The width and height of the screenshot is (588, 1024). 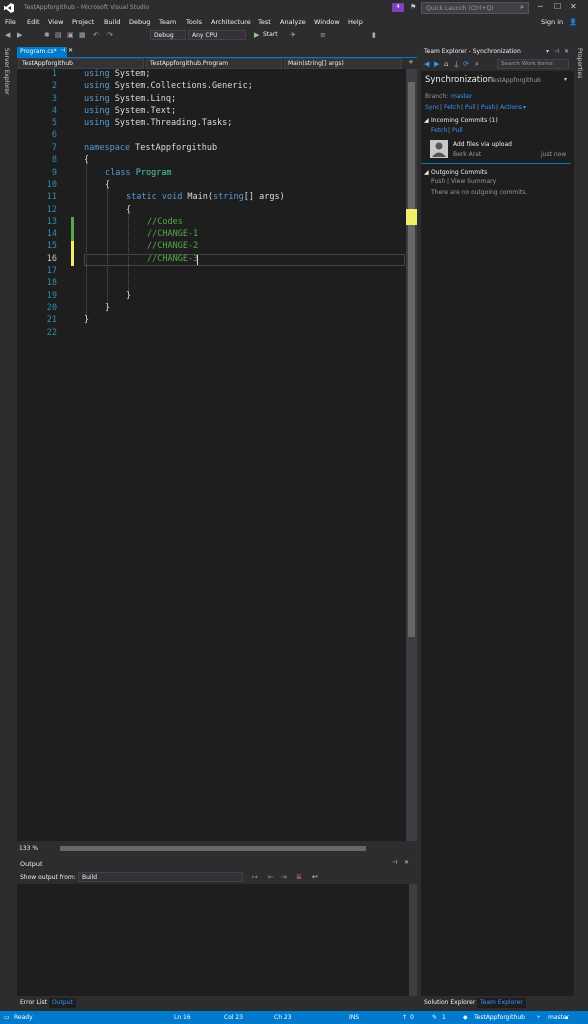 What do you see at coordinates (167, 22) in the screenshot?
I see `menu-team: Team` at bounding box center [167, 22].